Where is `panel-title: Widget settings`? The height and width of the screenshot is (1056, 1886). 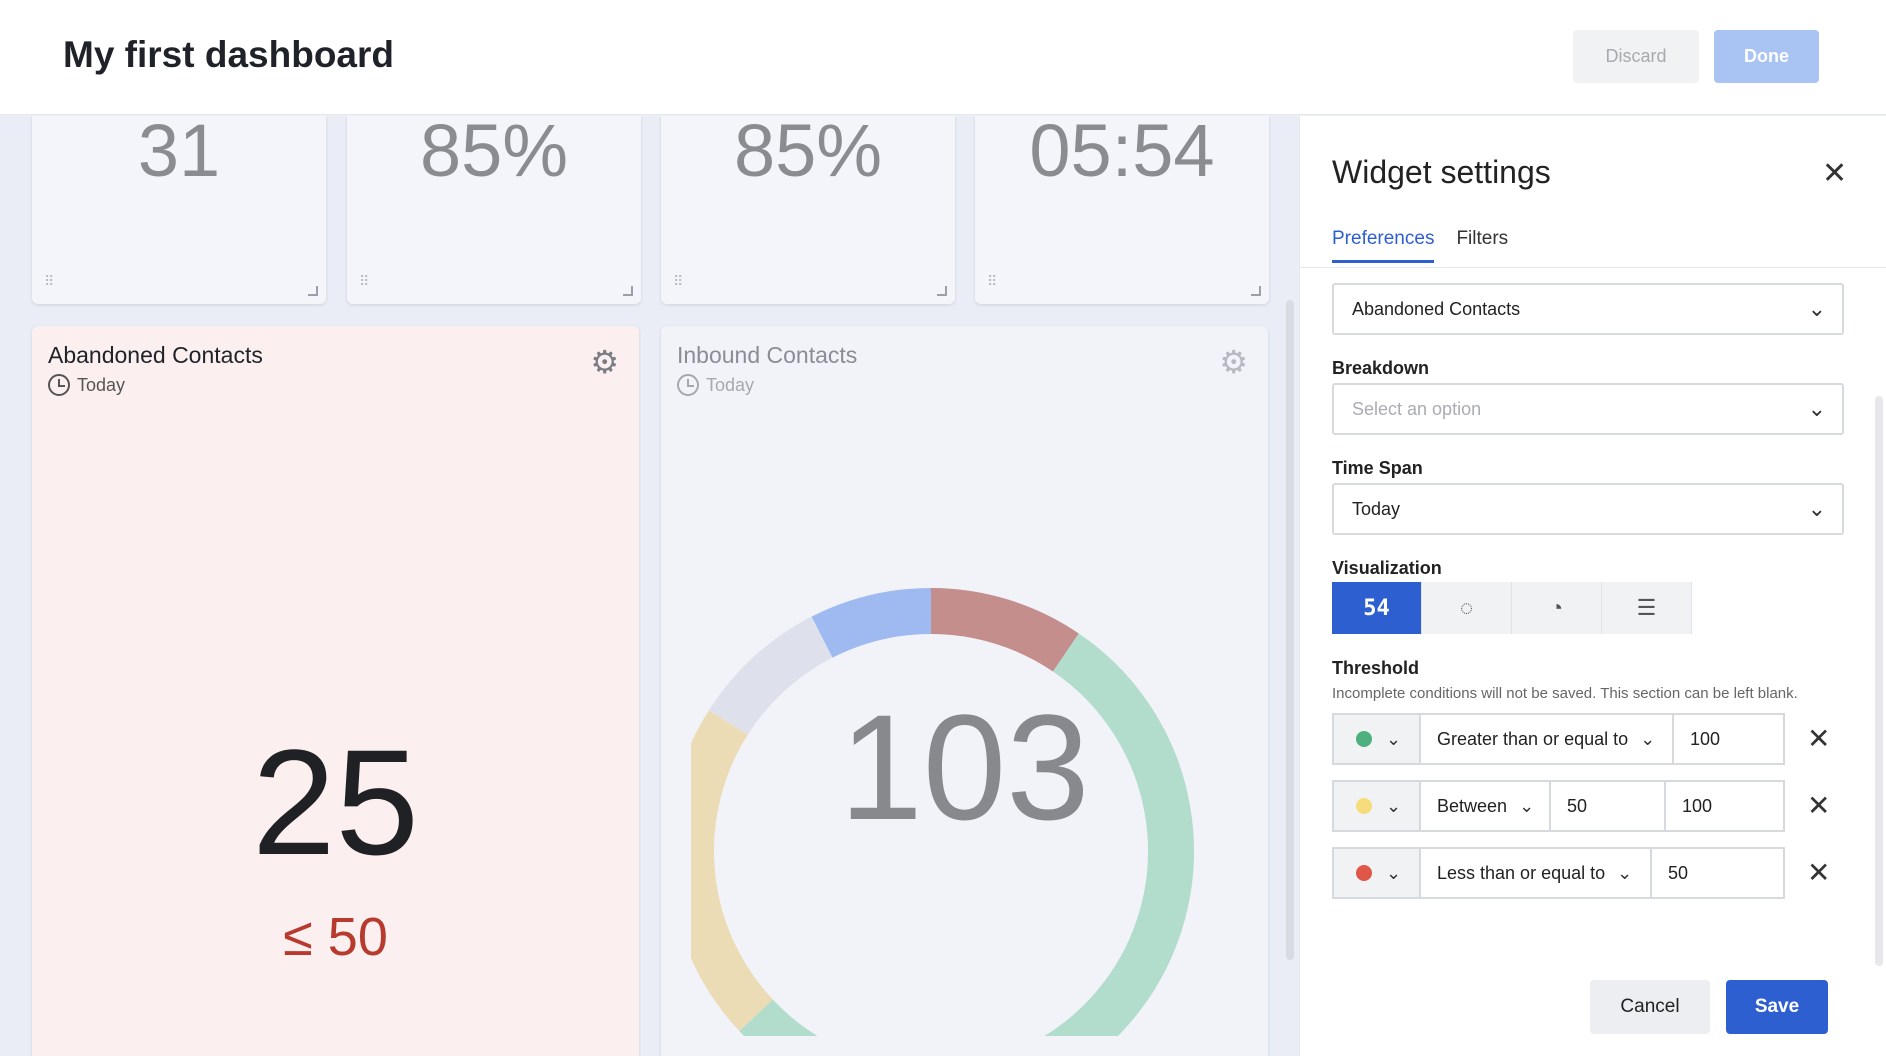 panel-title: Widget settings is located at coordinates (1441, 172).